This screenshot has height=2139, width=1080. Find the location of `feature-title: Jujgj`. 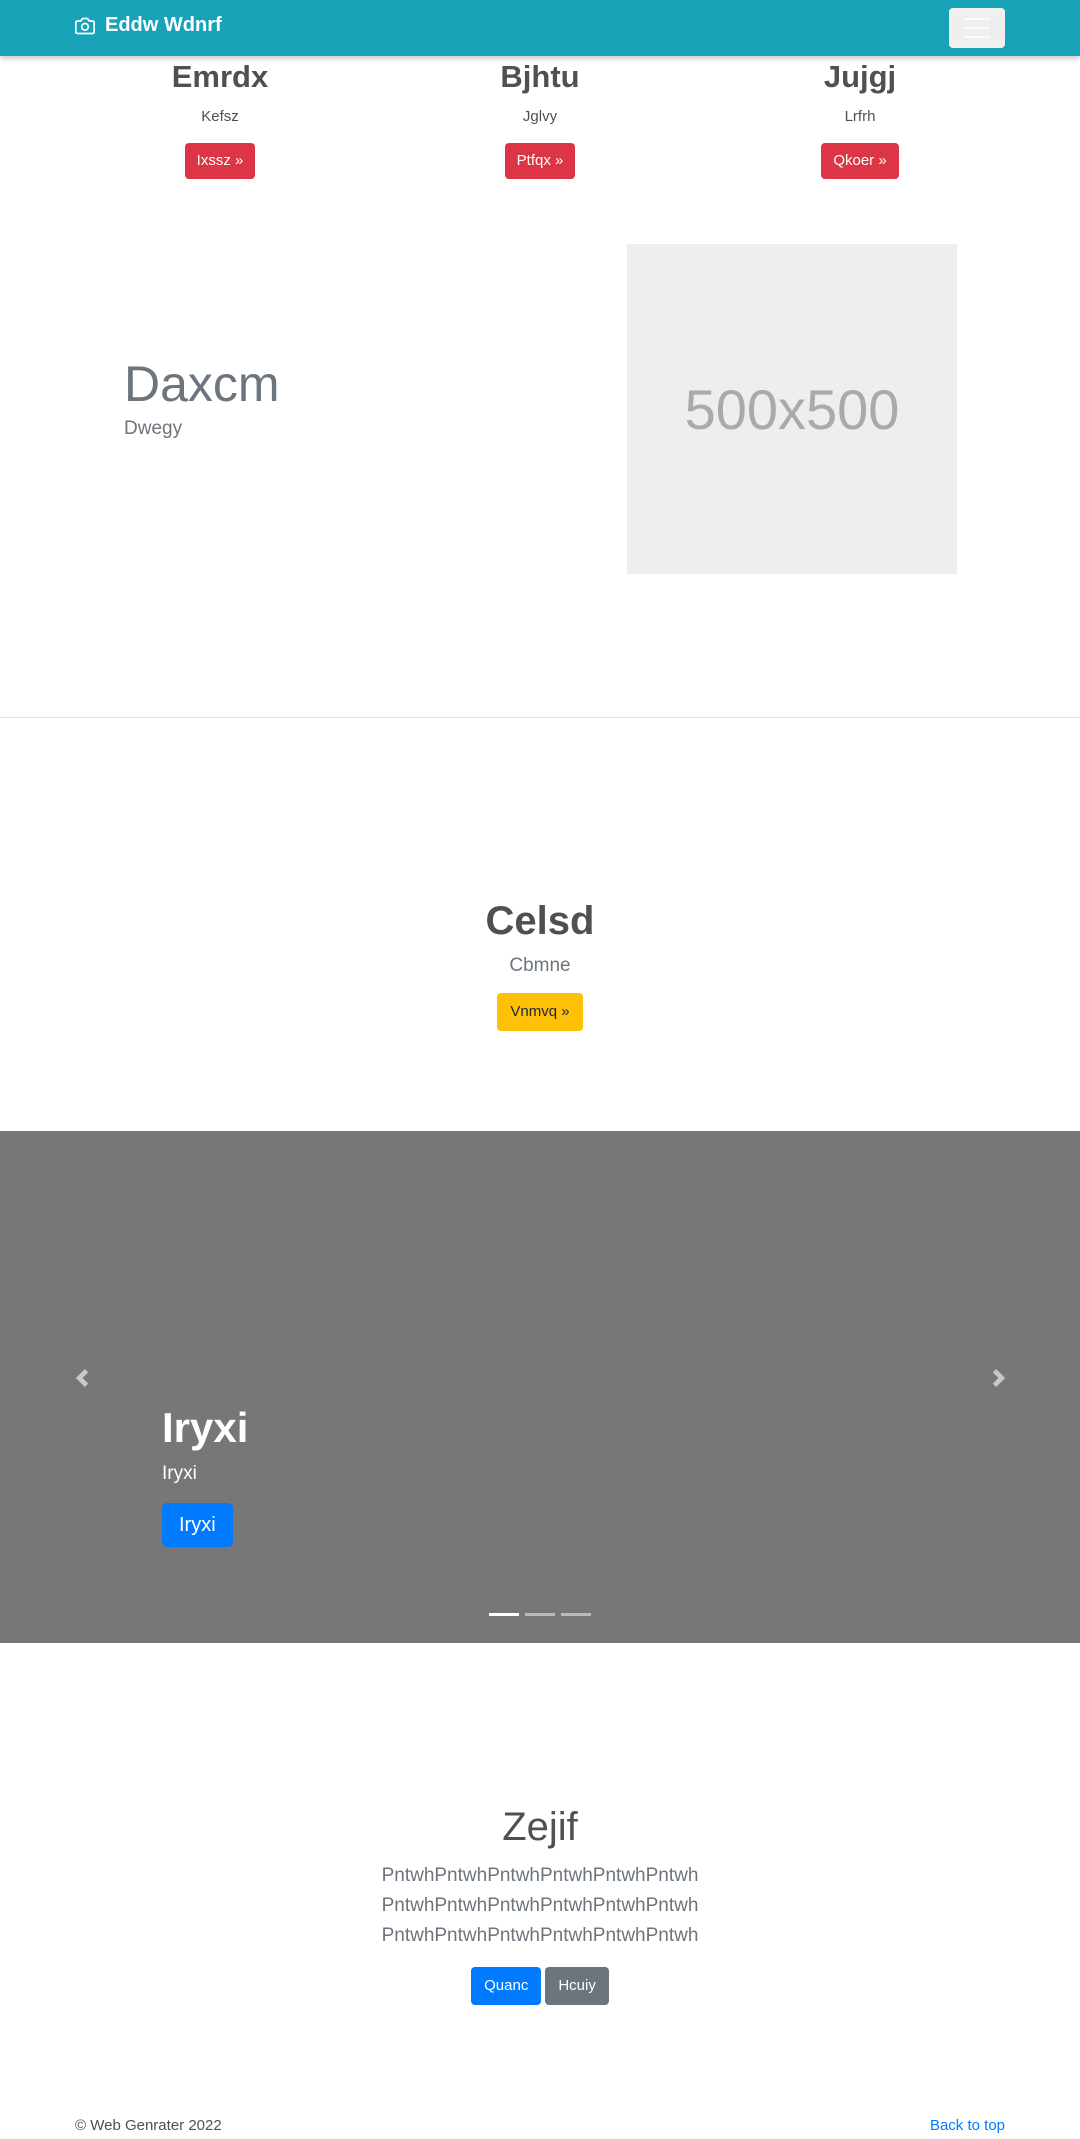

feature-title: Jujgj is located at coordinates (860, 76).